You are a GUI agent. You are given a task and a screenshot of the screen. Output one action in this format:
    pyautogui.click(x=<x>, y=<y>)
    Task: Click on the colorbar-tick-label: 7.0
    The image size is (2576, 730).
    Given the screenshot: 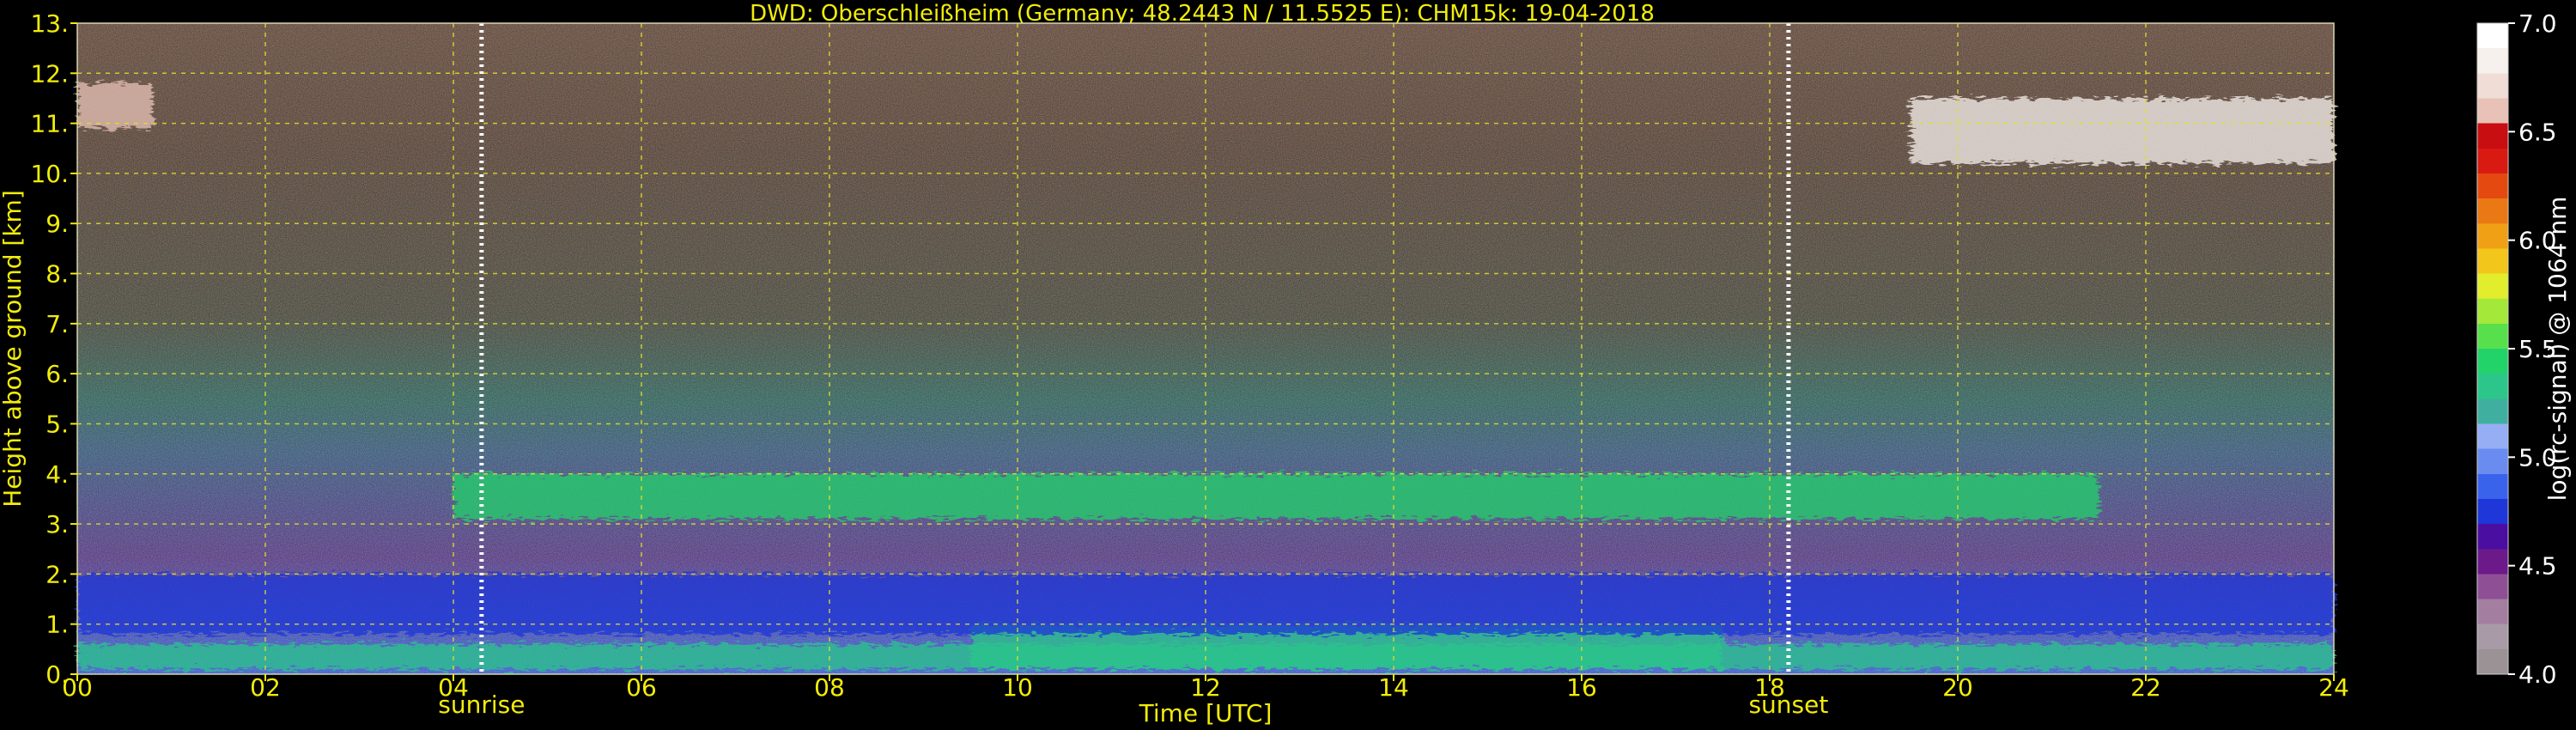 What is the action you would take?
    pyautogui.click(x=2537, y=23)
    